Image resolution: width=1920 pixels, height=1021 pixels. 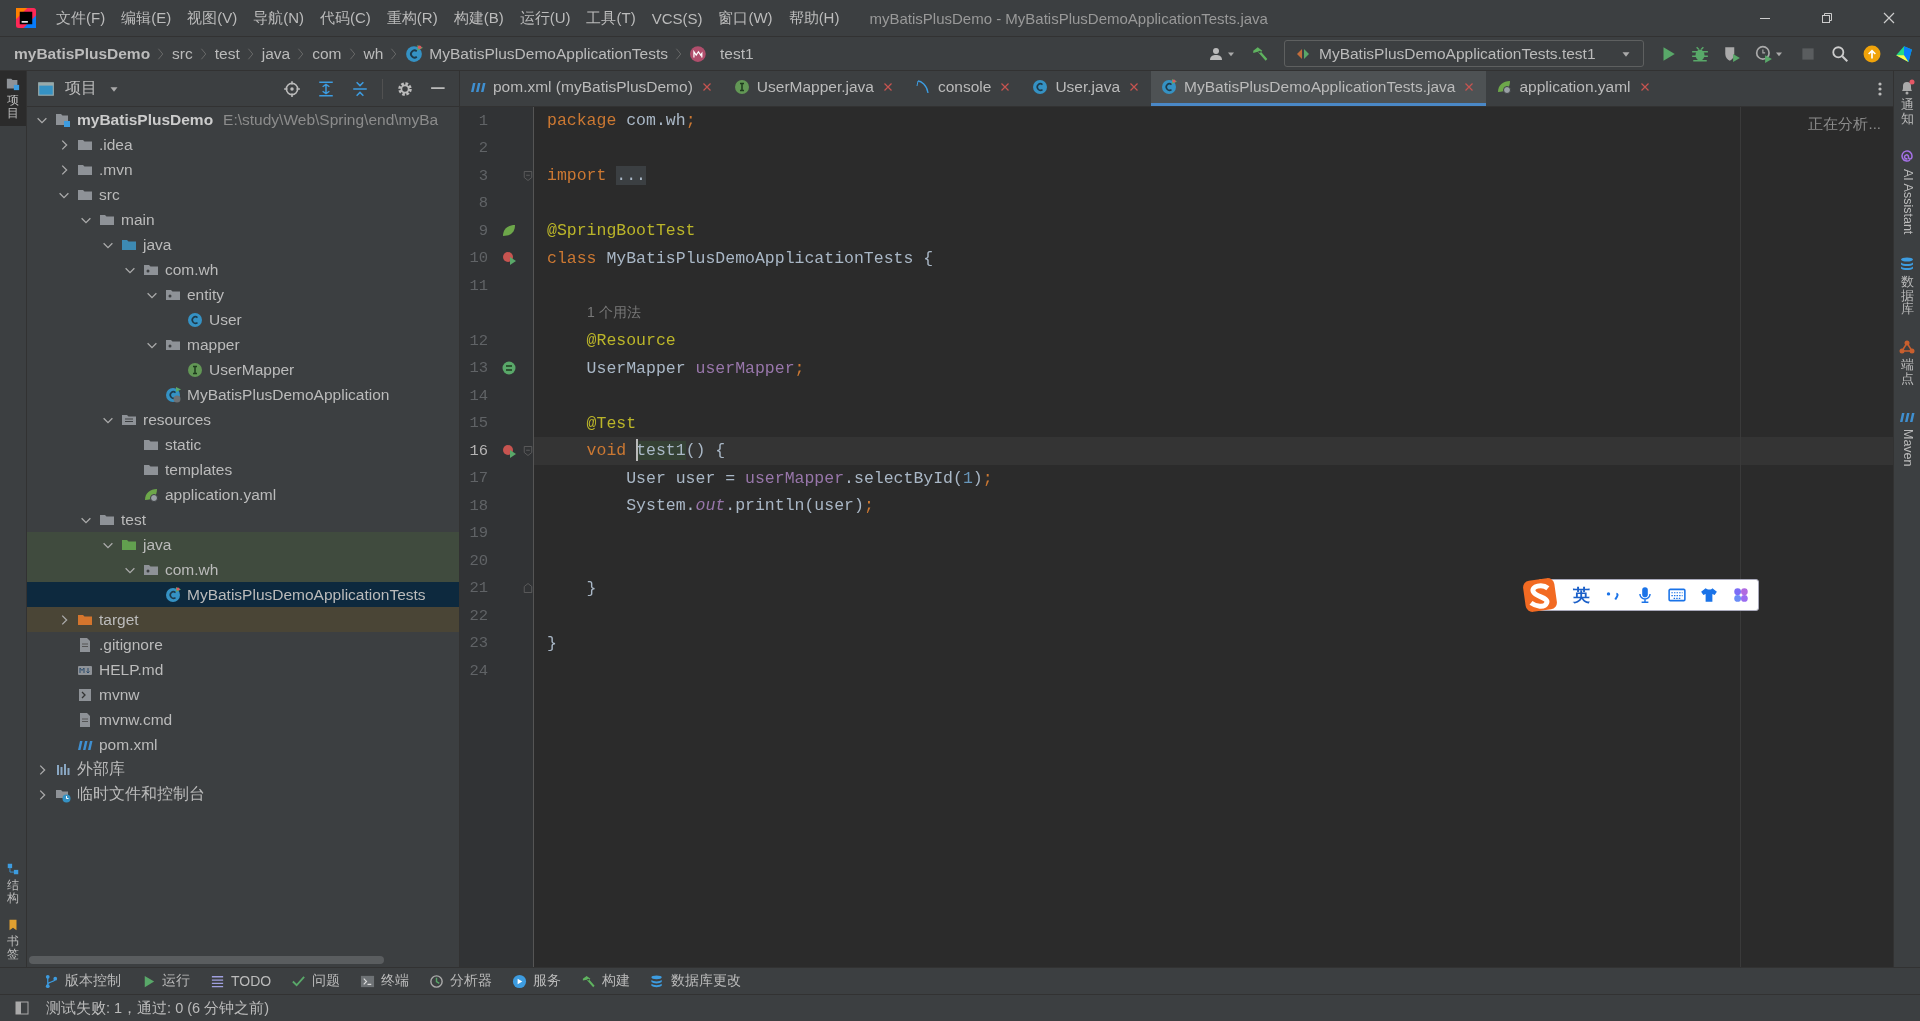 I want to click on menu-item: 窗口(W), so click(x=745, y=18).